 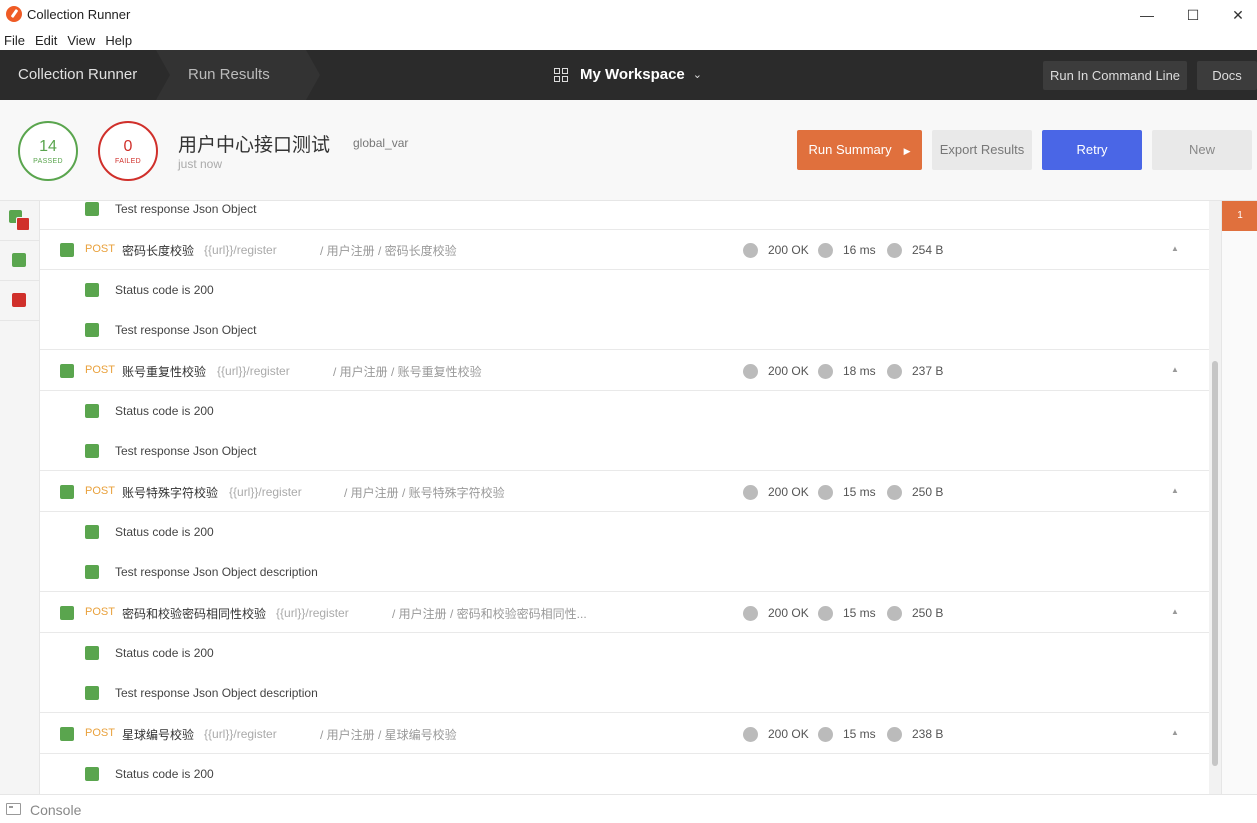 What do you see at coordinates (13, 809) in the screenshot?
I see `console-icon` at bounding box center [13, 809].